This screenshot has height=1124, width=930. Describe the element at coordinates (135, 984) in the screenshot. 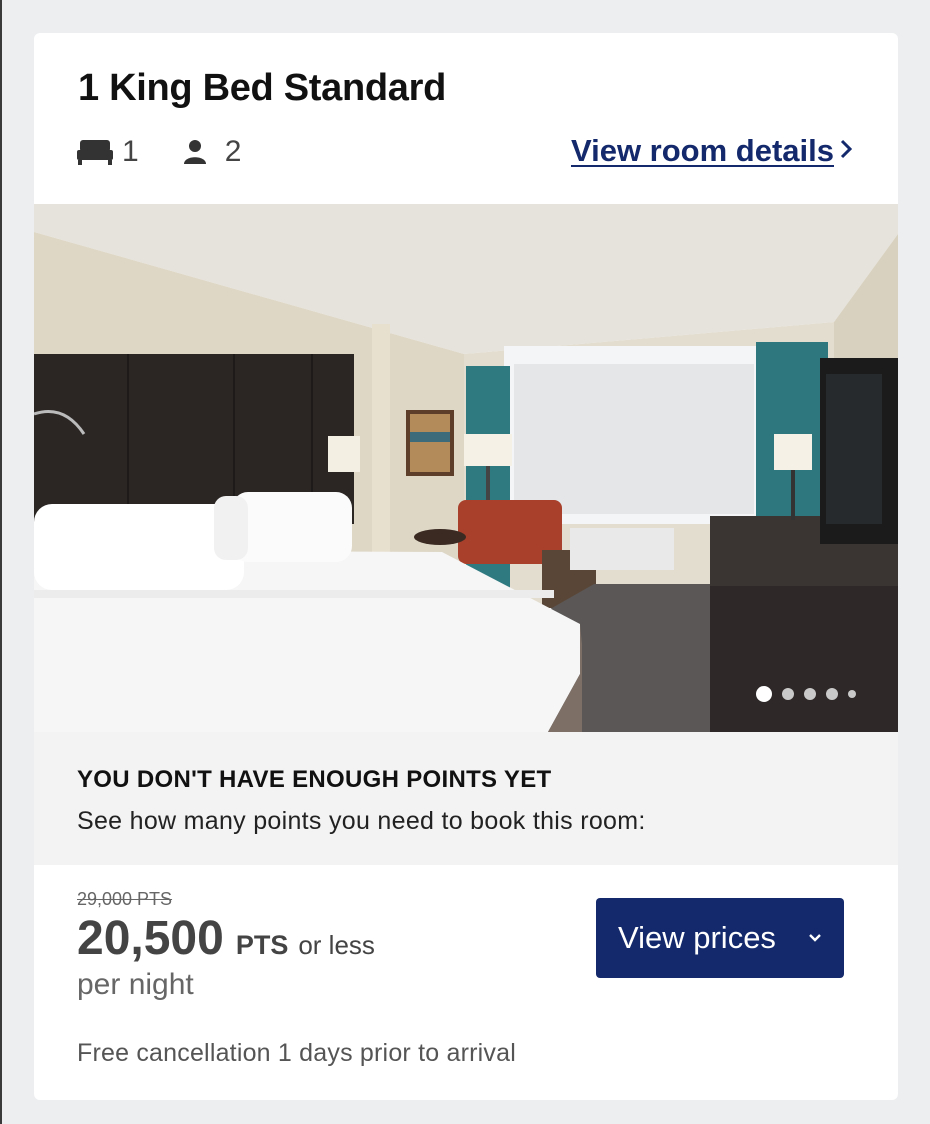

I see `price-period: per night` at that location.